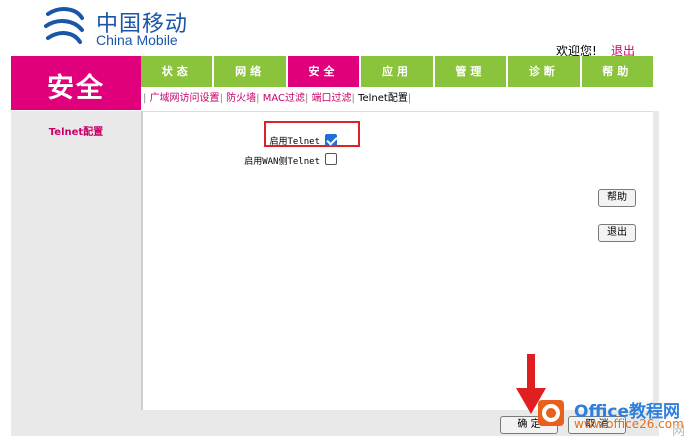 This screenshot has height=441, width=700. What do you see at coordinates (76, 130) in the screenshot?
I see `sidebar-item-telnet-config: Telnet配置` at bounding box center [76, 130].